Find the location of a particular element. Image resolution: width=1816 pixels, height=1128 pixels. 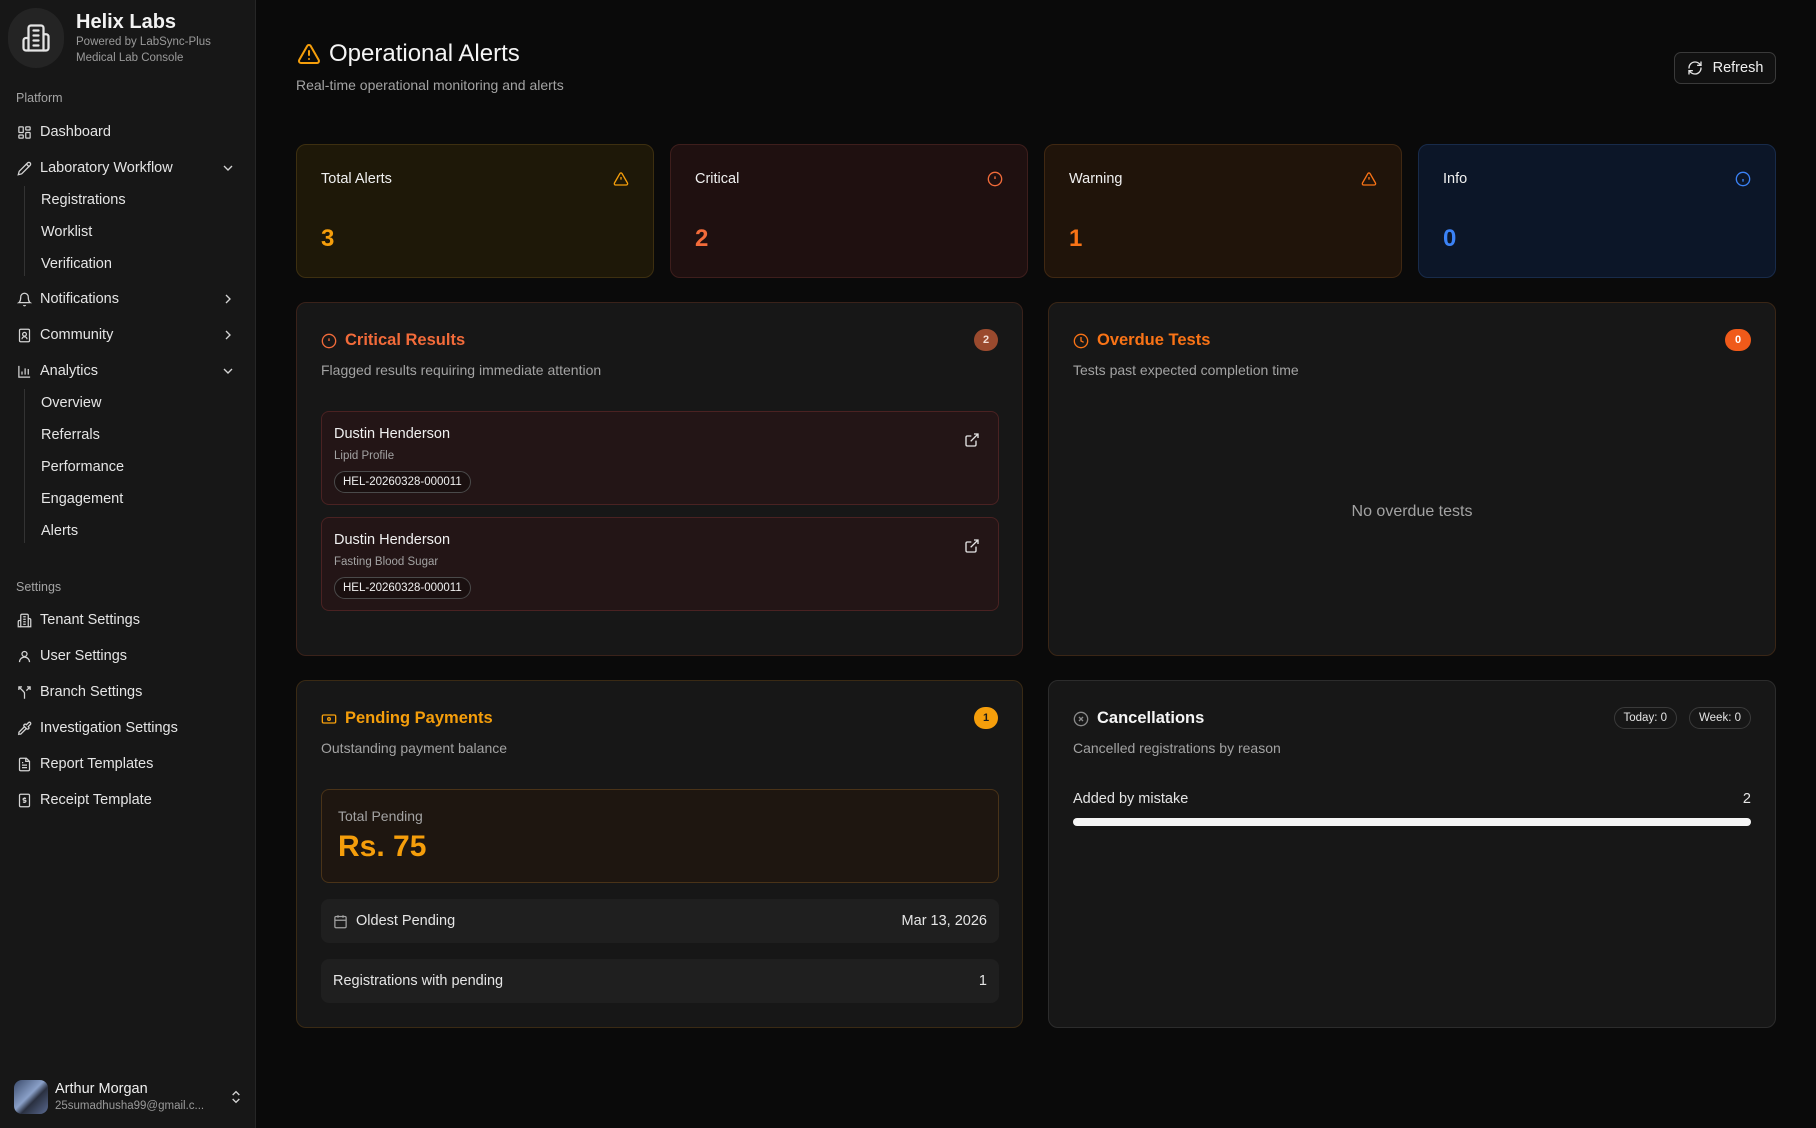

building-icon is located at coordinates (24, 620).